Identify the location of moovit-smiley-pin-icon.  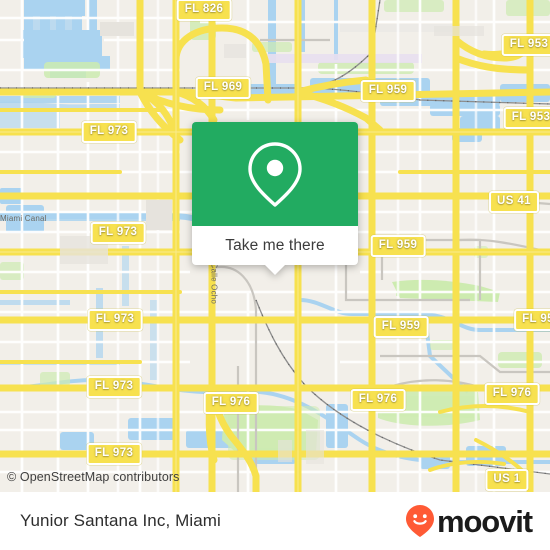
(419, 521).